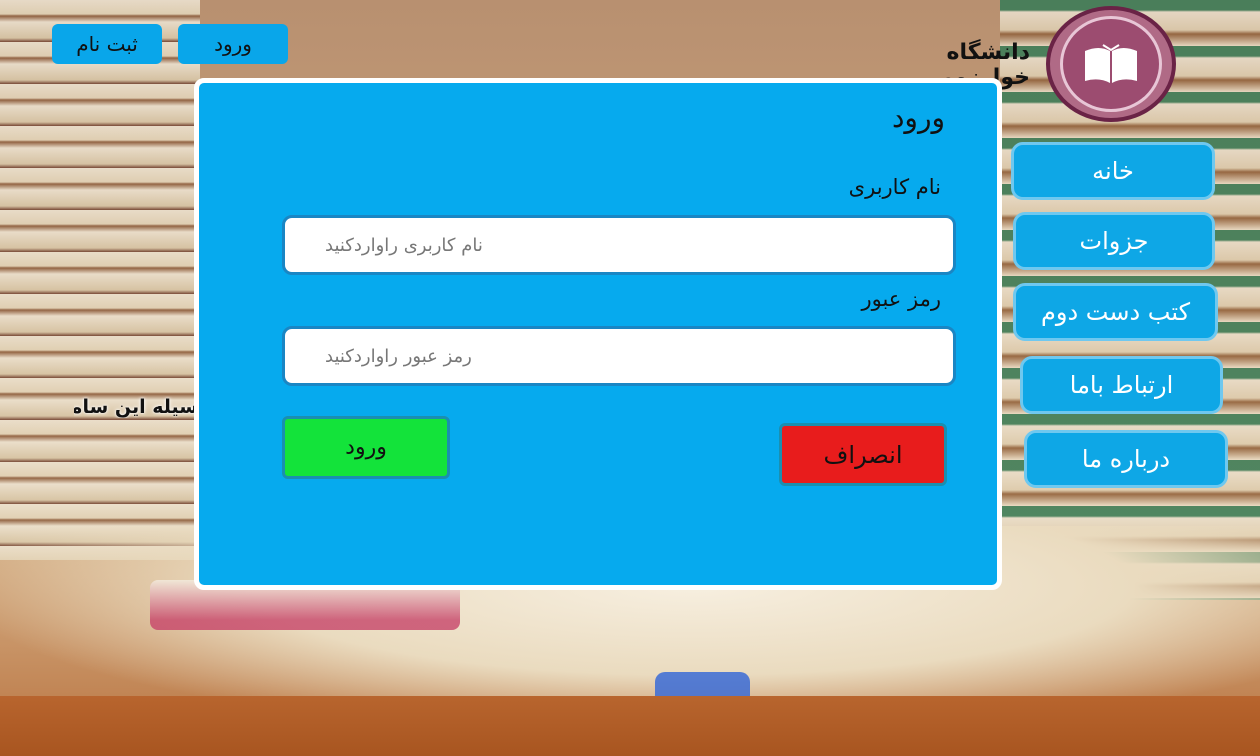  I want to click on wooden-table, so click(630, 726).